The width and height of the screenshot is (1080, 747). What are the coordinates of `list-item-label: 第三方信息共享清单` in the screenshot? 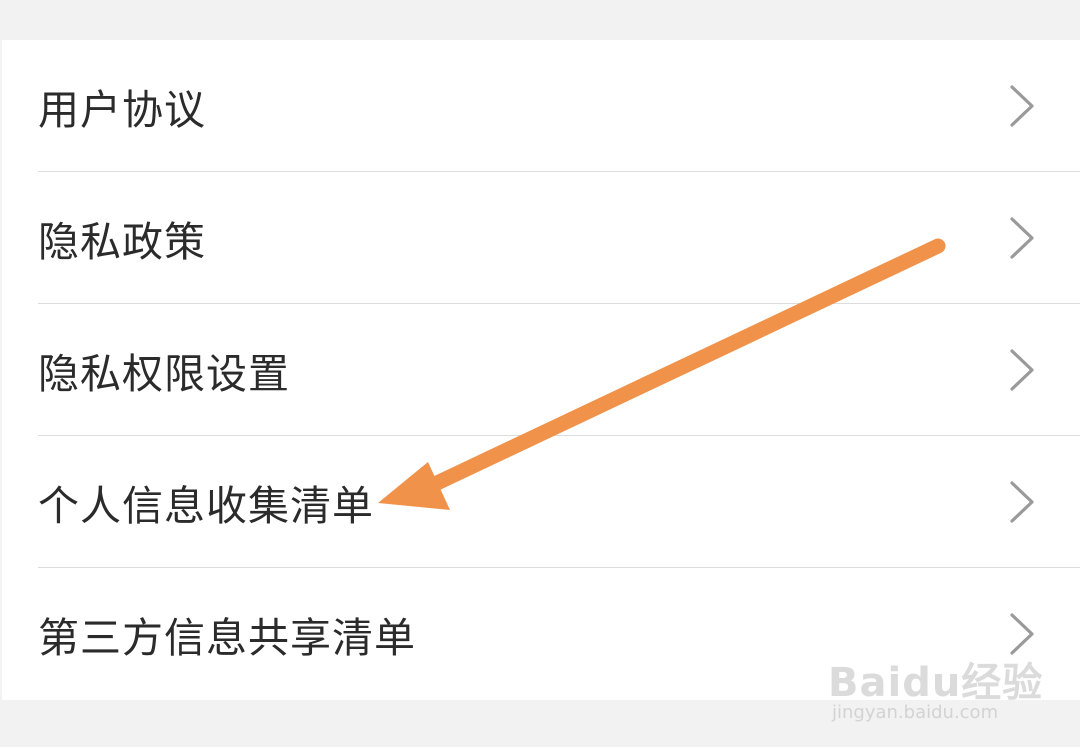 It's located at (227, 638).